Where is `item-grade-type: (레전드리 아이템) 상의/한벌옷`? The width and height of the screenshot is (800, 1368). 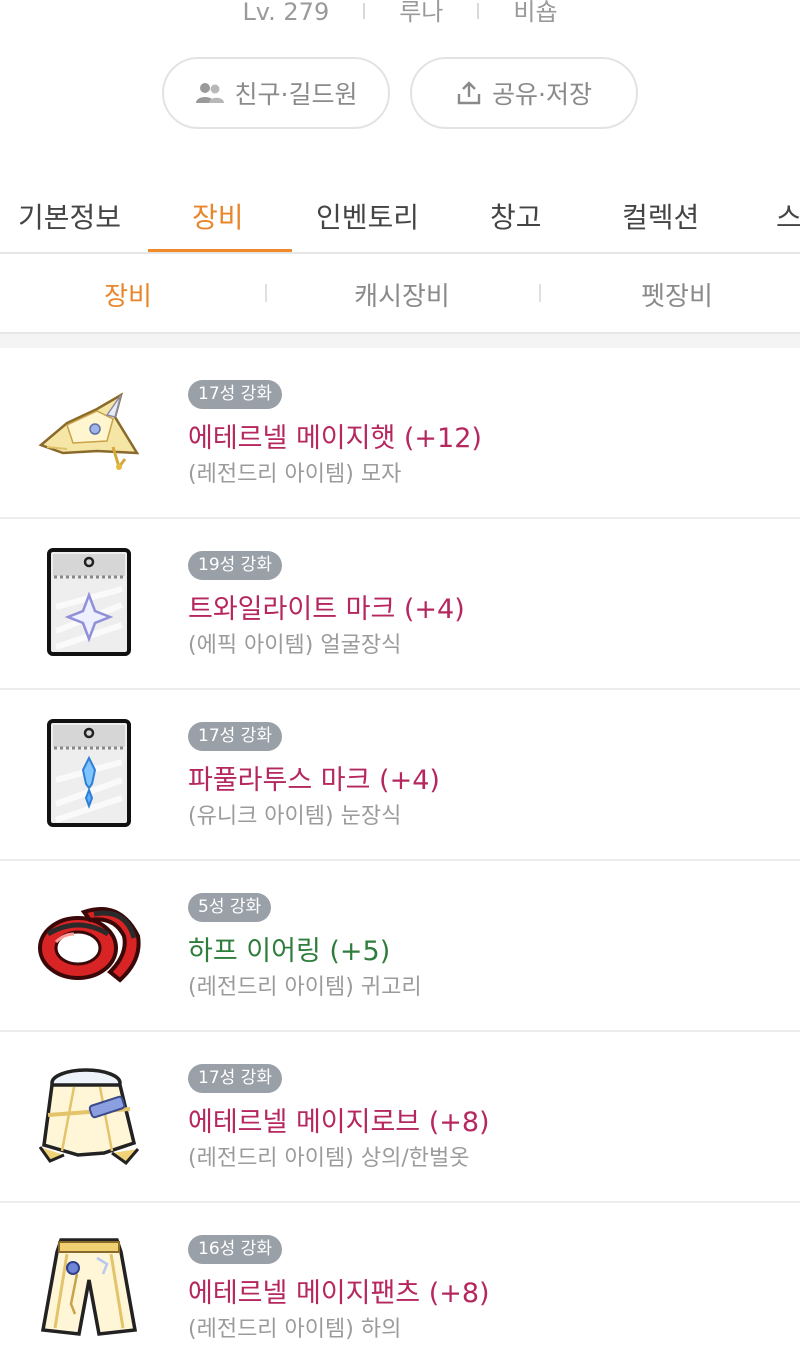 item-grade-type: (레전드리 아이템) 상의/한벌옷 is located at coordinates (329, 1158).